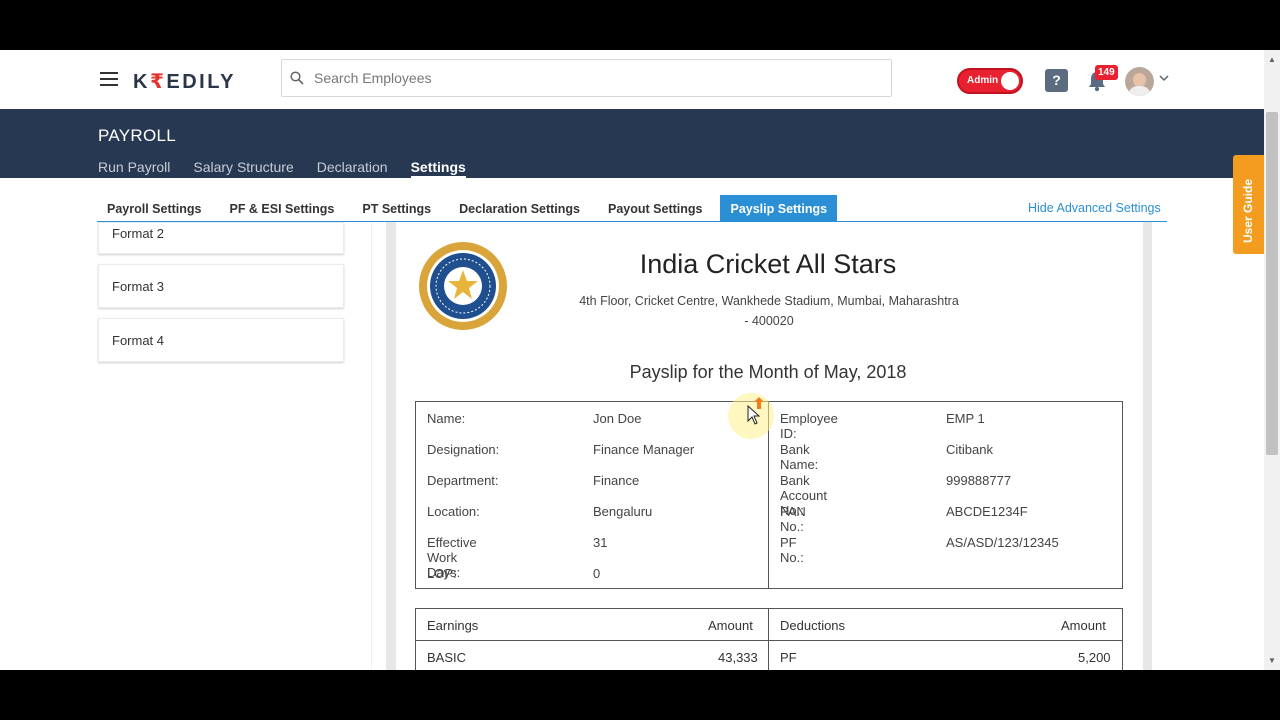 This screenshot has width=1280, height=720. Describe the element at coordinates (1248, 210) in the screenshot. I see `user-guide-label: User Guide` at that location.